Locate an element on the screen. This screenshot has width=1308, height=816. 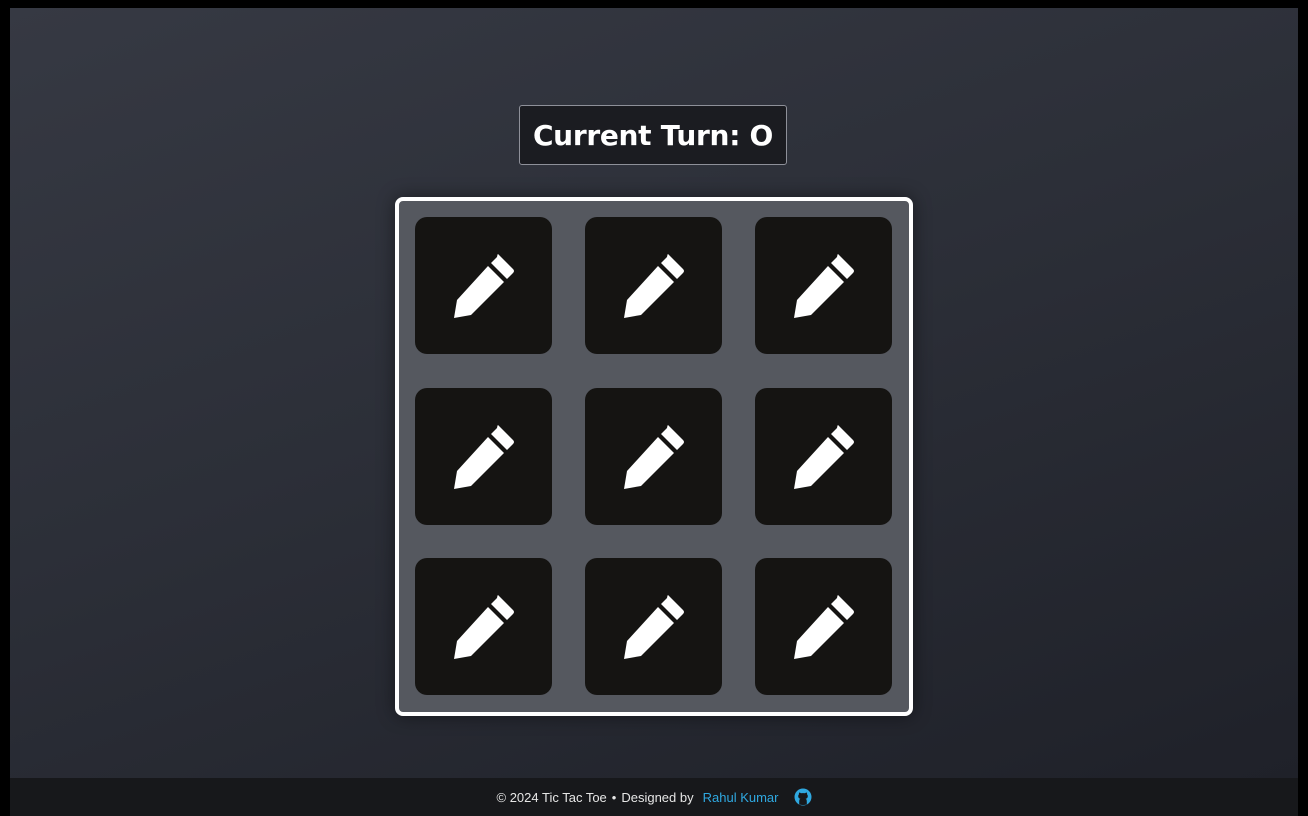
board-cell-r3c1 is located at coordinates (483, 626).